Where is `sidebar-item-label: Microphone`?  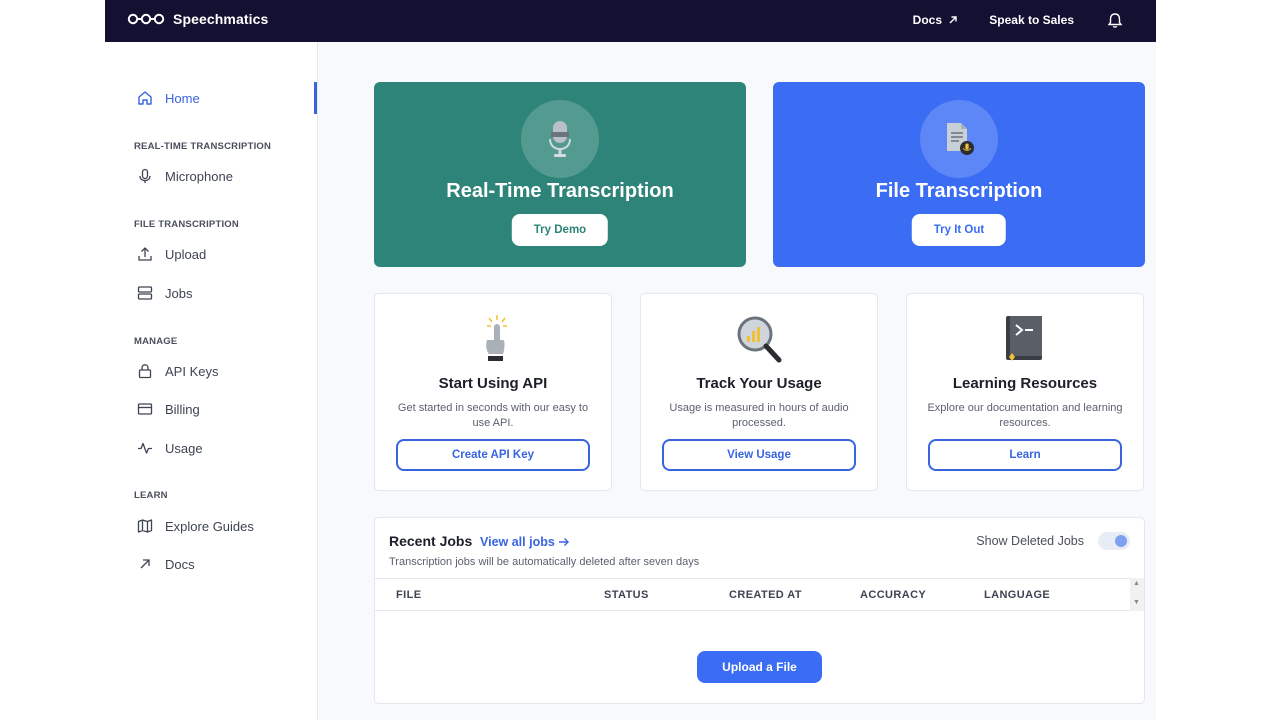 sidebar-item-label: Microphone is located at coordinates (199, 176).